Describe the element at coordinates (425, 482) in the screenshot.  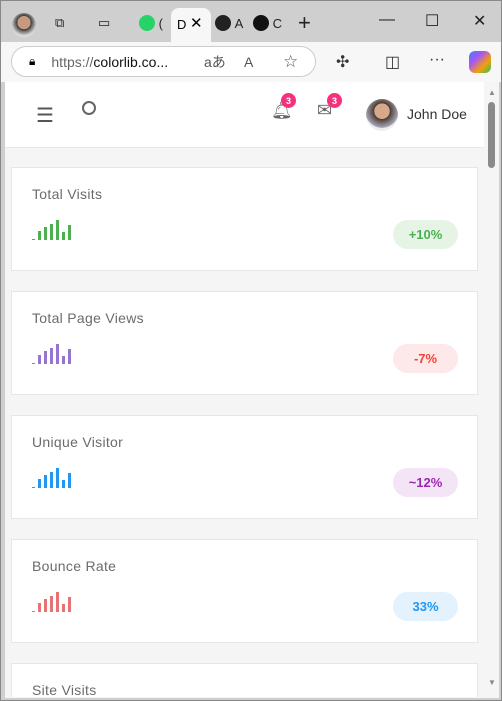
I see `change-badge: ~12%` at that location.